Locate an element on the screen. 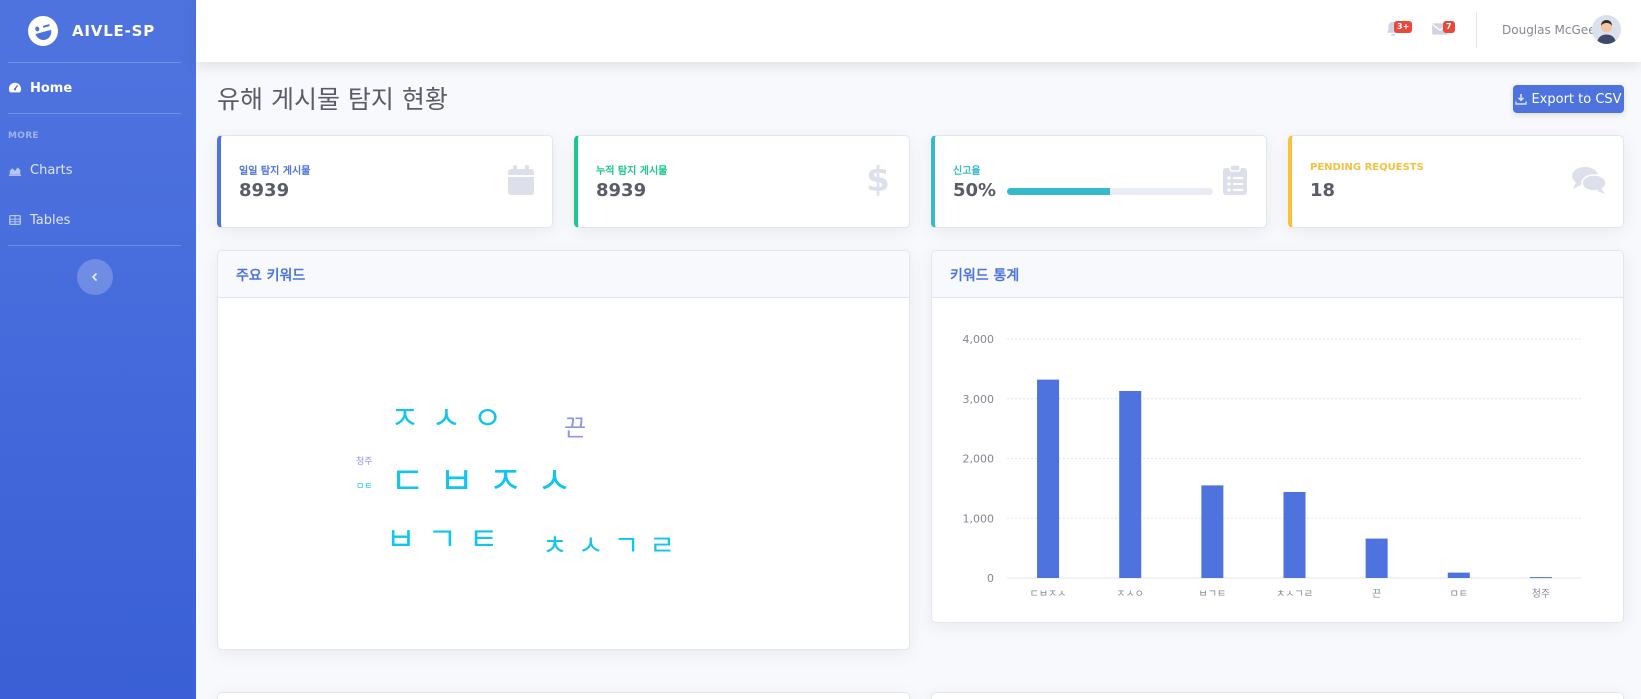 The height and width of the screenshot is (699, 1641). stat-card-pending: PENDING REQUESTS 18 is located at coordinates (1456, 181).